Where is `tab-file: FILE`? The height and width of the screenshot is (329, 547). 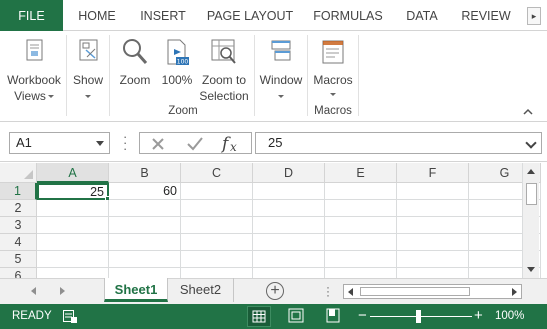 tab-file: FILE is located at coordinates (31, 15).